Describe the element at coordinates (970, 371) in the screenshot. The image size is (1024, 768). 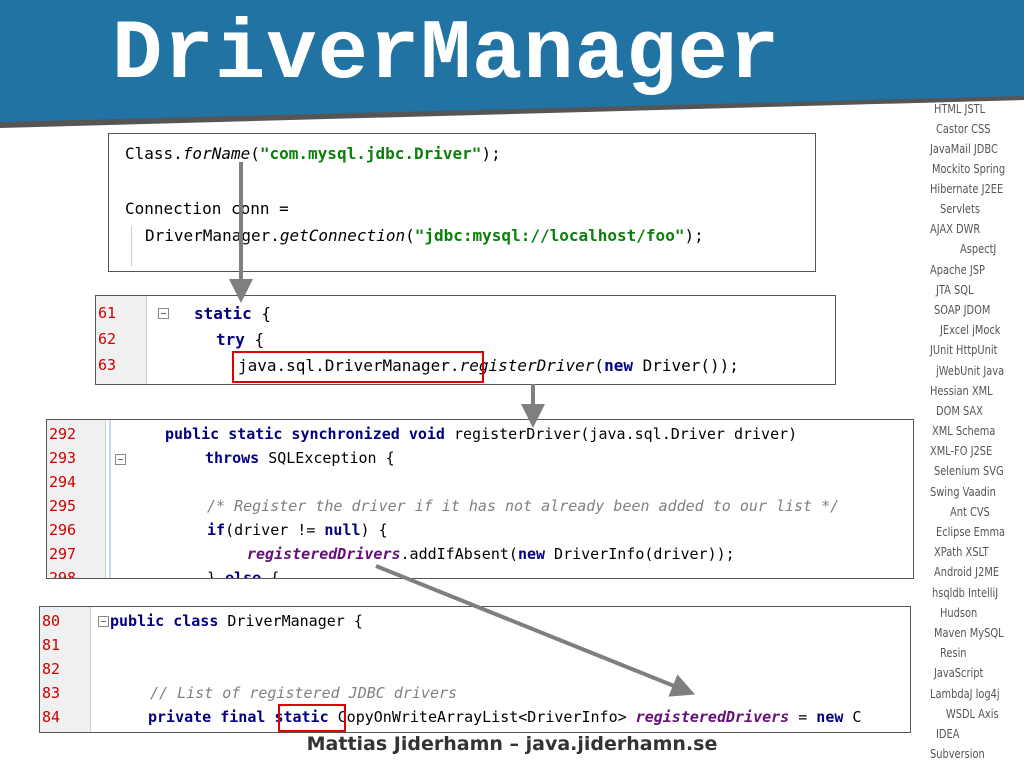
I see `tag-cloud-line: jWebUnit Java` at that location.